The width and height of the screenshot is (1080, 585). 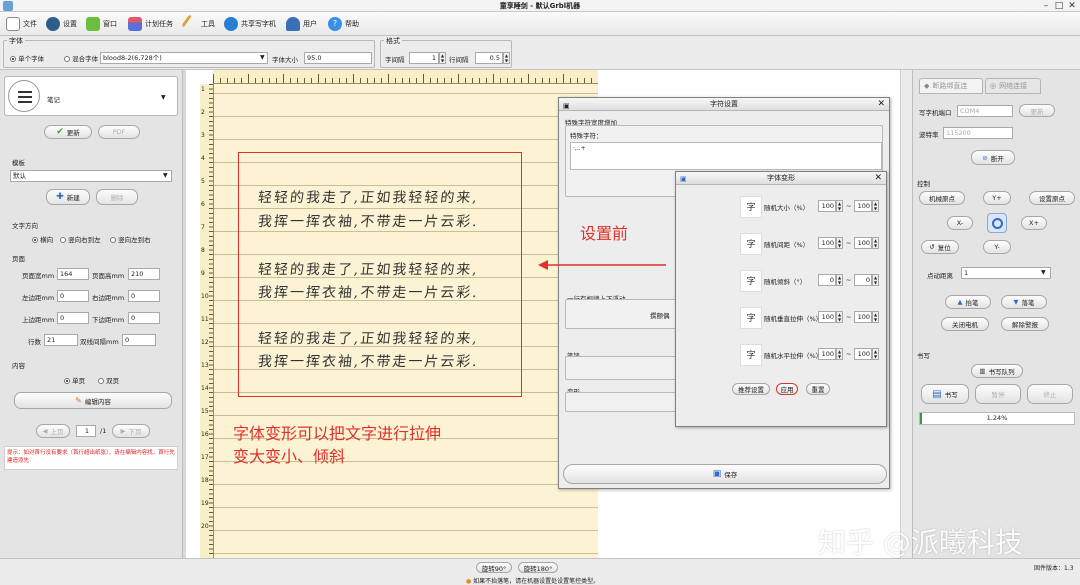 I want to click on machine-origin-button: 机械原点, so click(x=942, y=198).